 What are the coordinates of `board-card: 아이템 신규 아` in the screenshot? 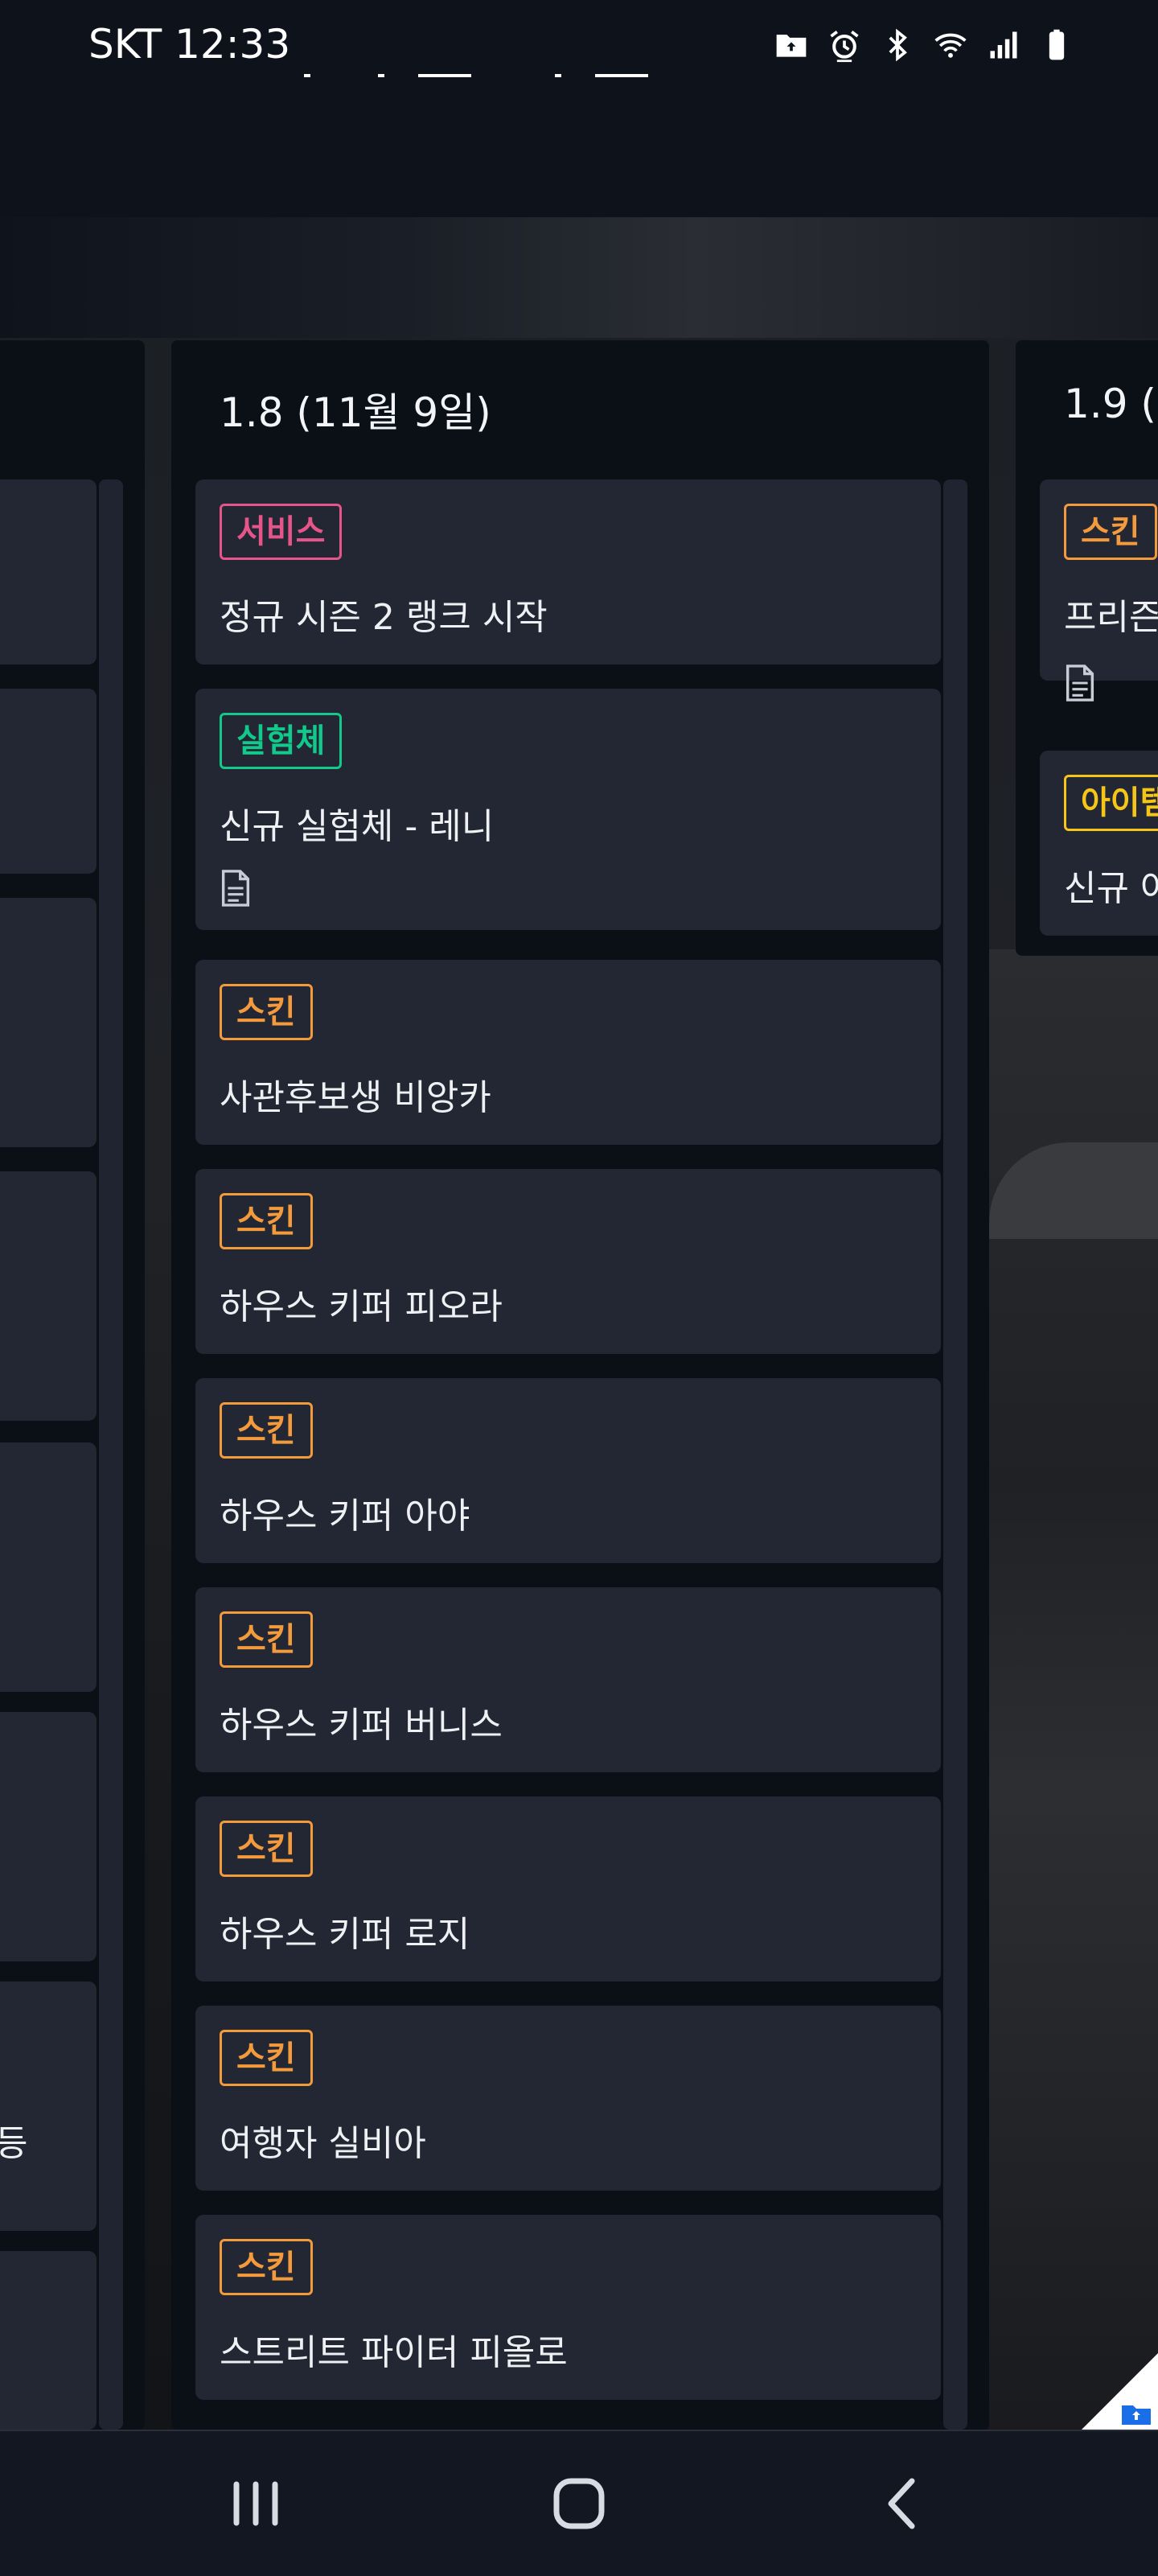 It's located at (1099, 843).